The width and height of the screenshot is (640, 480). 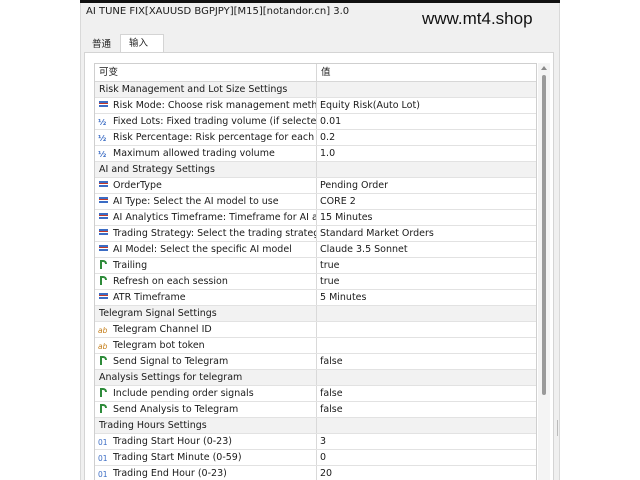 I want to click on section-title: Analysis Settings for telegram, so click(x=171, y=377).